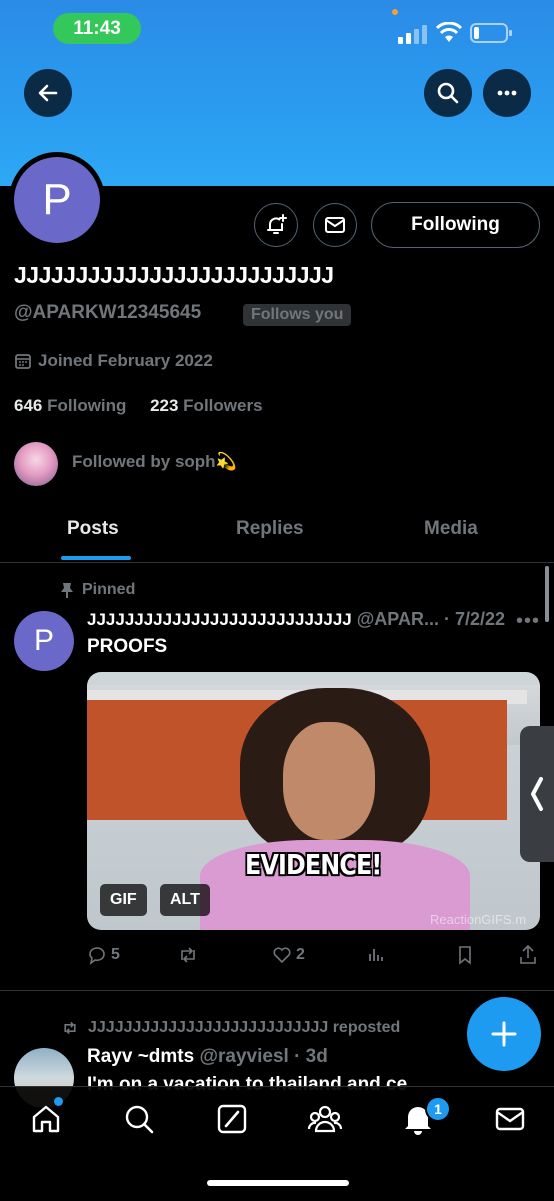 The height and width of the screenshot is (1201, 554). I want to click on message-button, so click(335, 225).